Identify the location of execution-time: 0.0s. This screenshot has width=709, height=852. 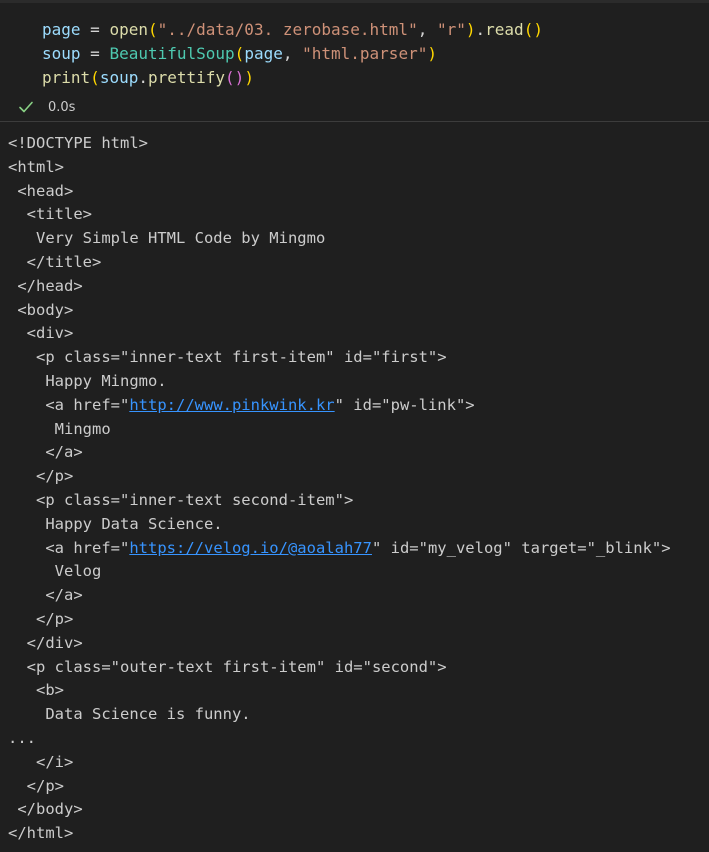
(62, 107).